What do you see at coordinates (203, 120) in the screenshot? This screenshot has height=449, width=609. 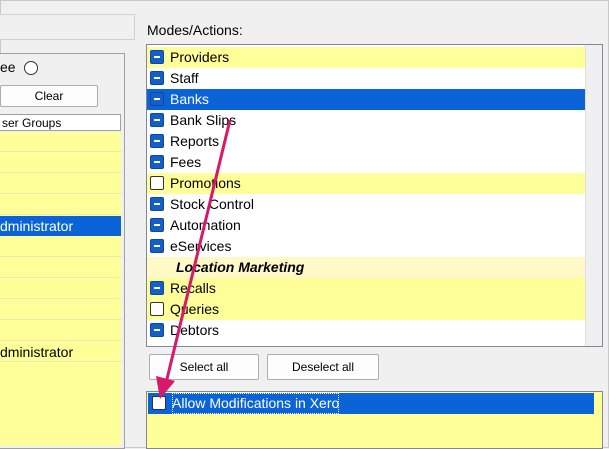 I see `mode-action-label: Bank Slips` at bounding box center [203, 120].